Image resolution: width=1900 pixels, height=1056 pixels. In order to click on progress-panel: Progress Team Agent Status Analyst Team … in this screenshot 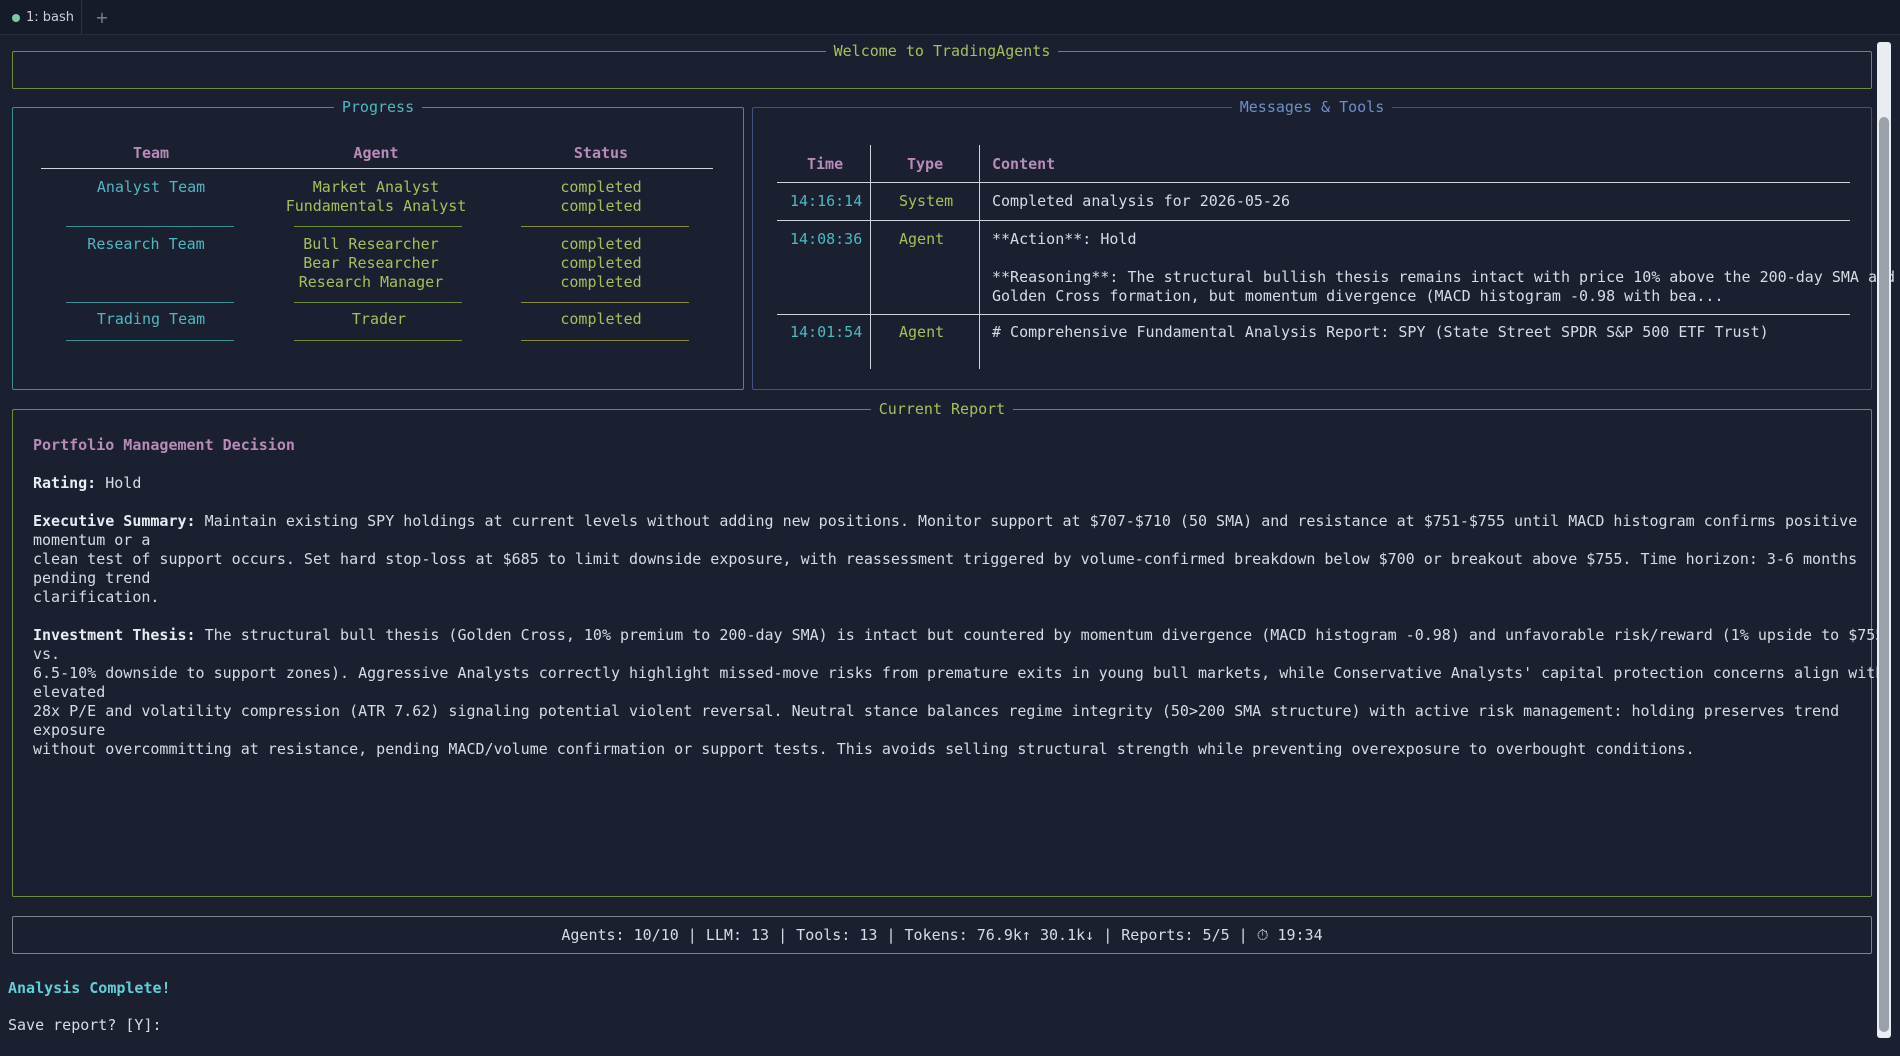, I will do `click(378, 244)`.